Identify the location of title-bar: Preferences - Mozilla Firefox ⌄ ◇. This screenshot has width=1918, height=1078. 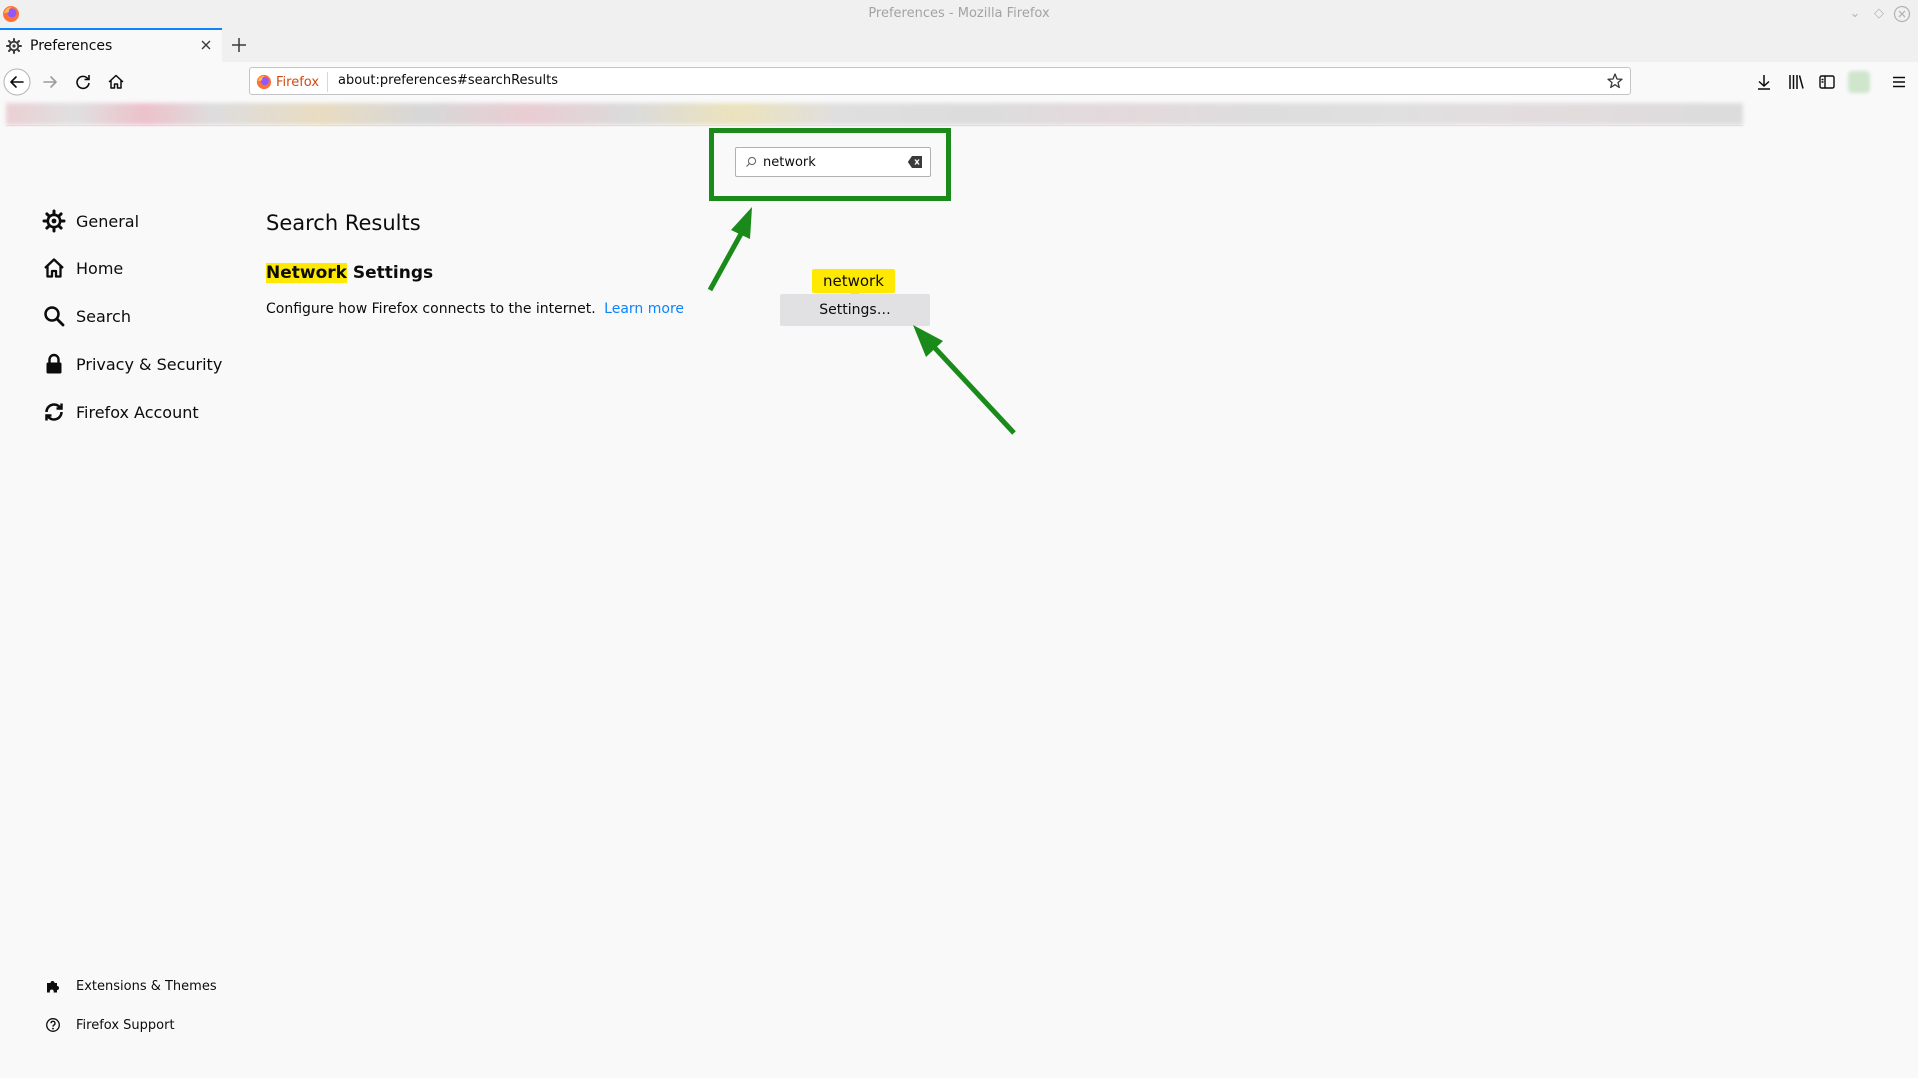
(959, 14).